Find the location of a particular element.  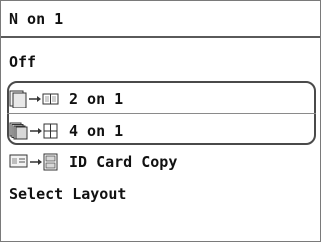

menu-item-id-card-copy: ID Card Copy is located at coordinates (160, 162).